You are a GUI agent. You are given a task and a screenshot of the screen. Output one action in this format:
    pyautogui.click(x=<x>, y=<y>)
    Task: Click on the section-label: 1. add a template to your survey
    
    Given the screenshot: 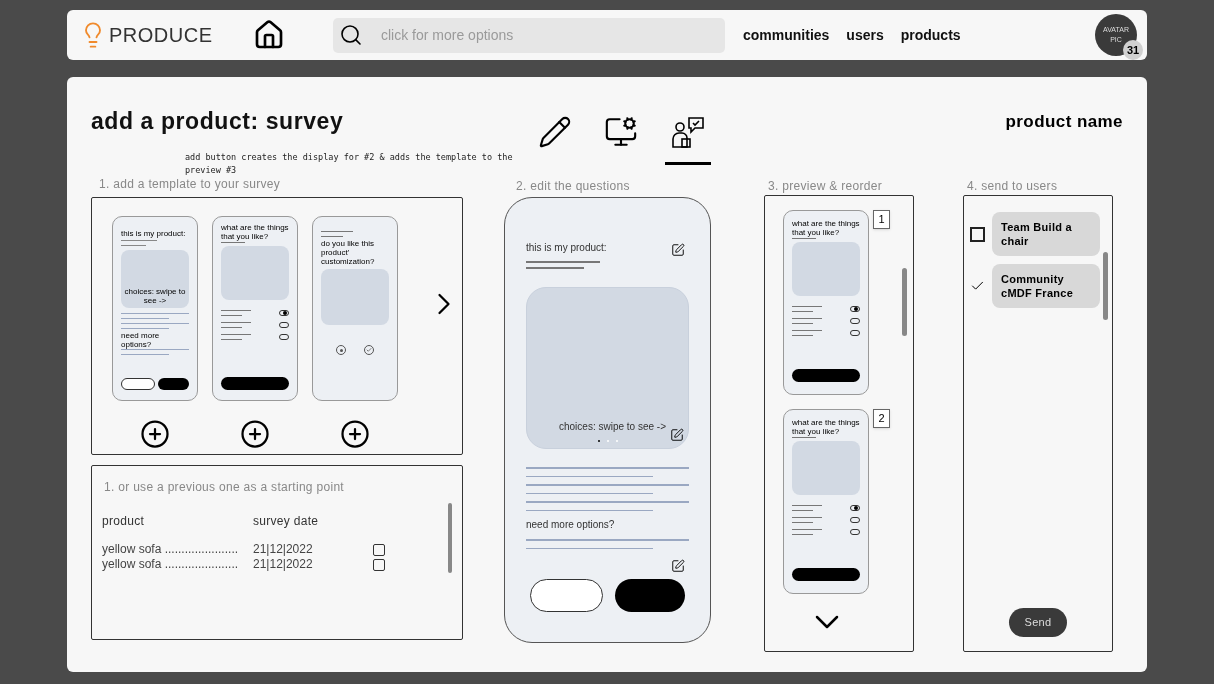 What is the action you would take?
    pyautogui.click(x=190, y=184)
    